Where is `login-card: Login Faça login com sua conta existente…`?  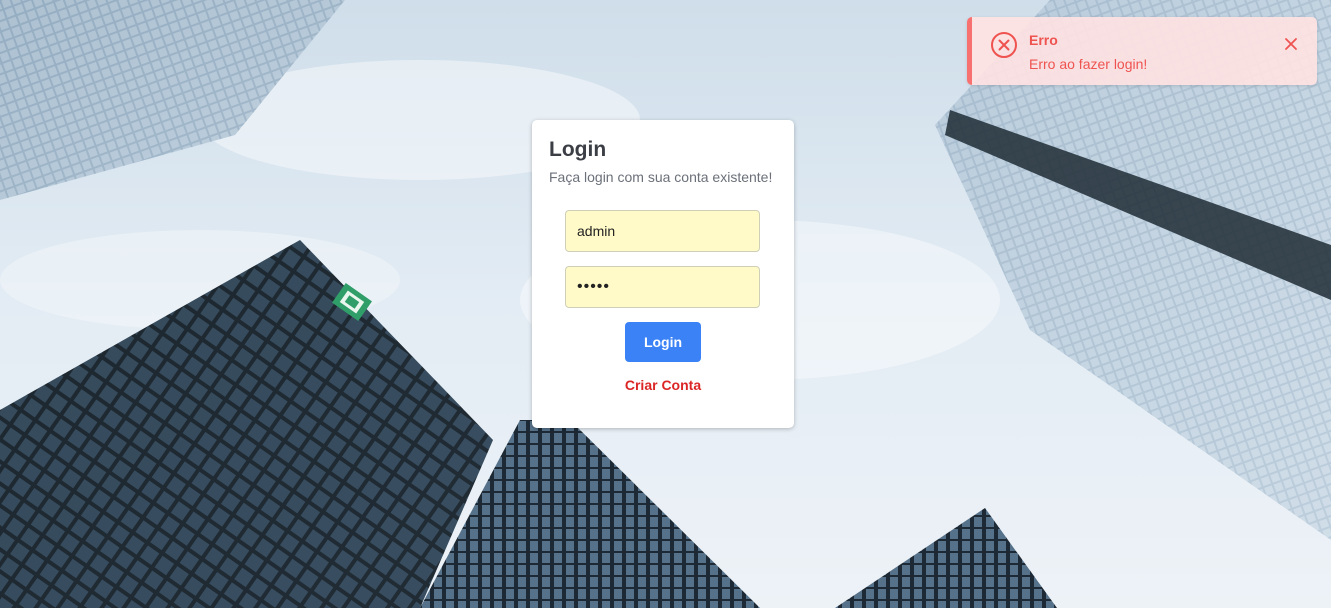
login-card: Login Faça login com sua conta existente… is located at coordinates (663, 274).